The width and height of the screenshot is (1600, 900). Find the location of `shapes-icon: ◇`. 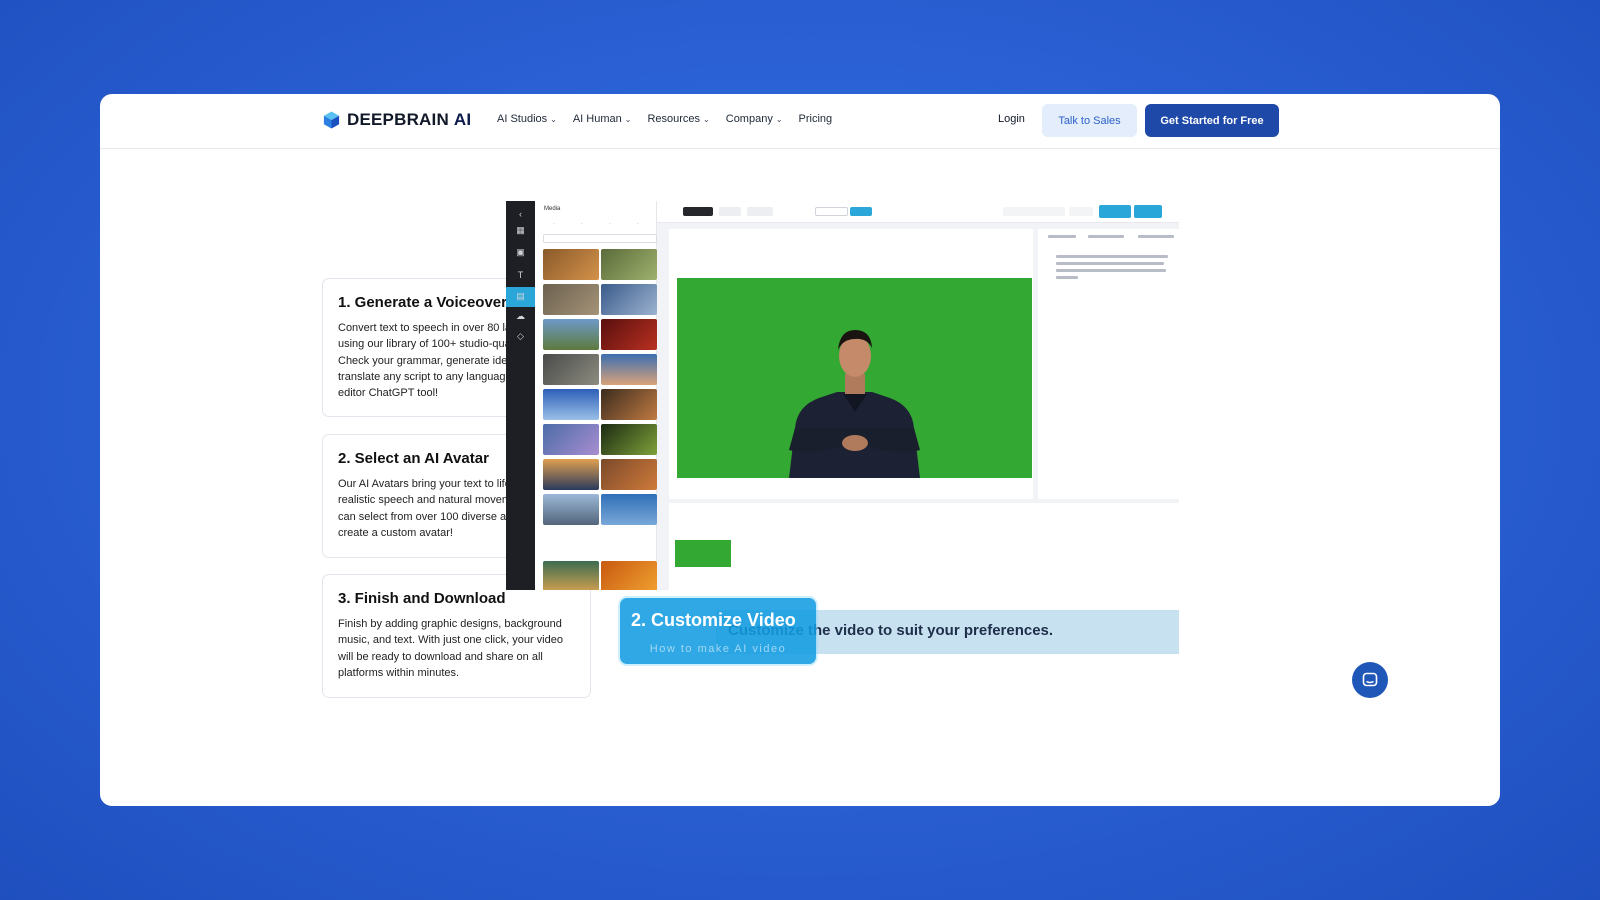

shapes-icon: ◇ is located at coordinates (520, 336).